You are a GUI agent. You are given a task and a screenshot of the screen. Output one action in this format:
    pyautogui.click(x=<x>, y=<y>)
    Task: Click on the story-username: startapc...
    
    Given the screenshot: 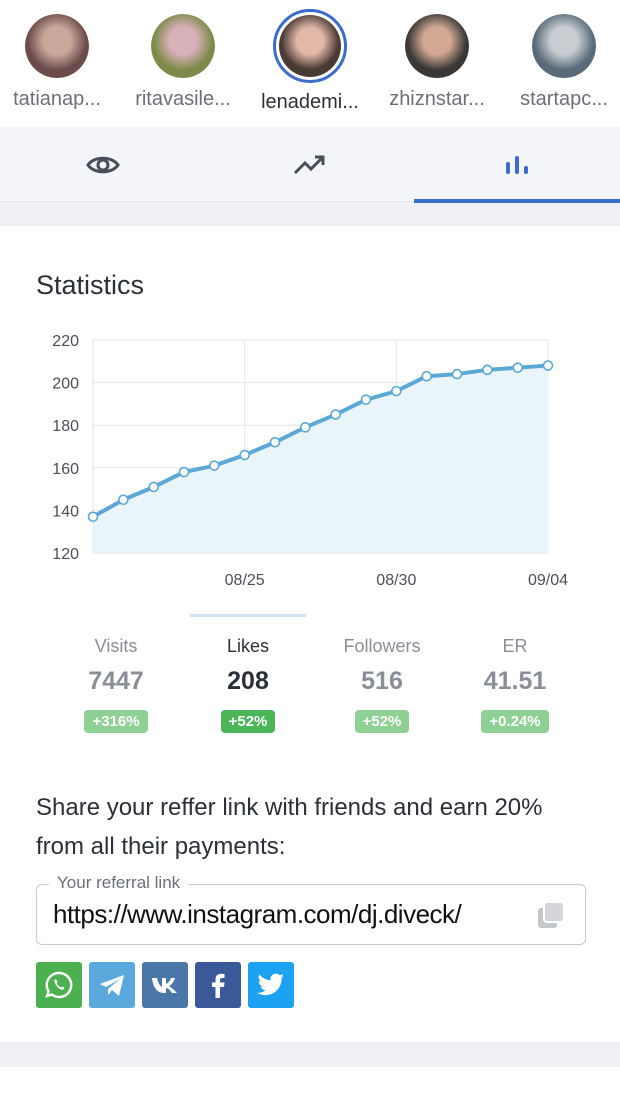 What is the action you would take?
    pyautogui.click(x=564, y=99)
    